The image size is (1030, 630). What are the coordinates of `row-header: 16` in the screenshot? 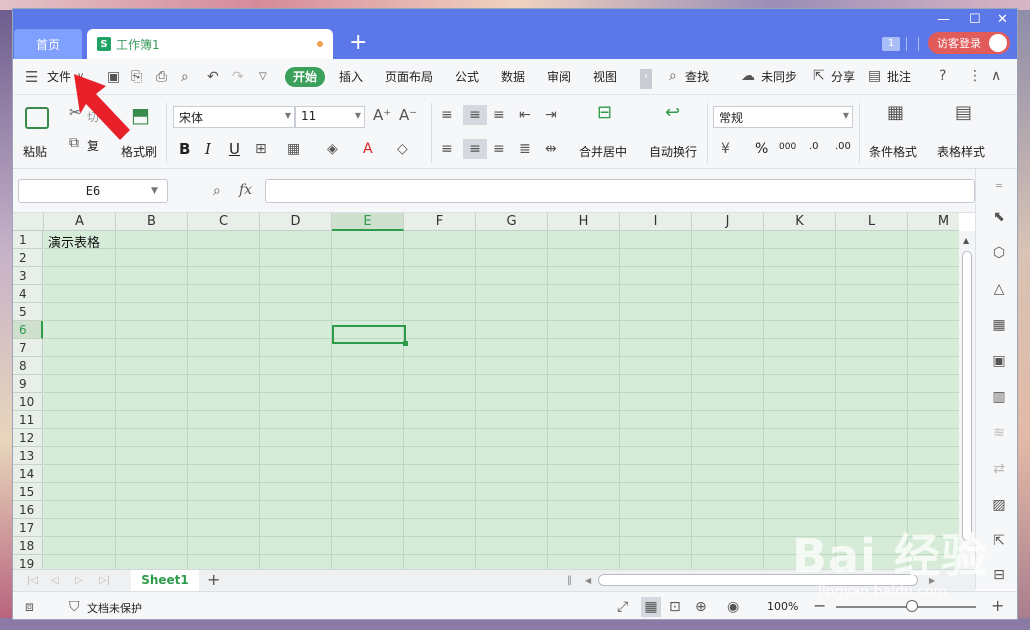 It's located at (28, 510).